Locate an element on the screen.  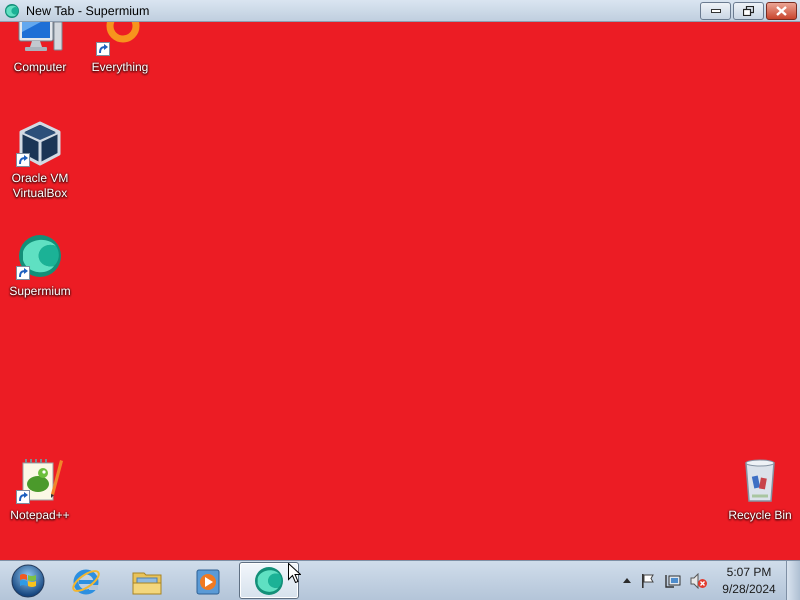
up-triangle-icon is located at coordinates (627, 580).